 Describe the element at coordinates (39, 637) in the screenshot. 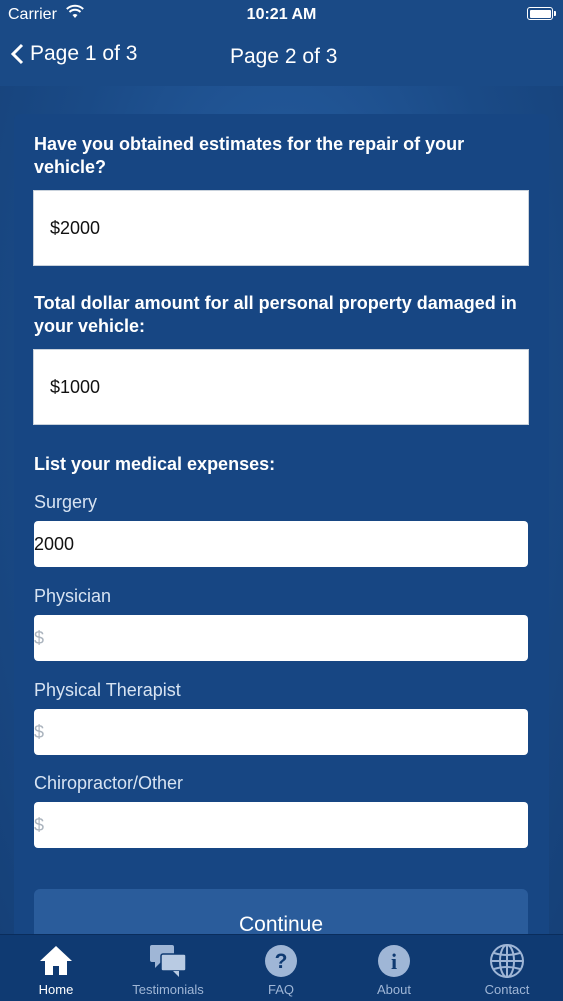

I see `physician-placeholder: $` at that location.